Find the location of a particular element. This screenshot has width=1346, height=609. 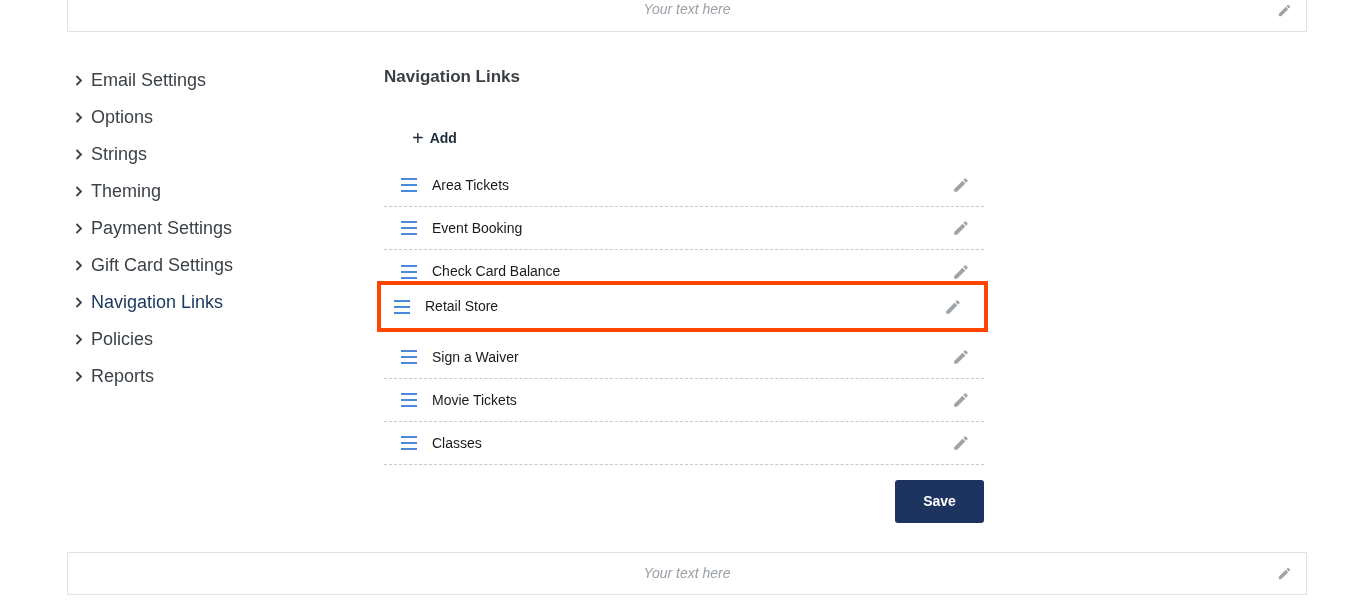

link-label: Area Tickets is located at coordinates (471, 185).